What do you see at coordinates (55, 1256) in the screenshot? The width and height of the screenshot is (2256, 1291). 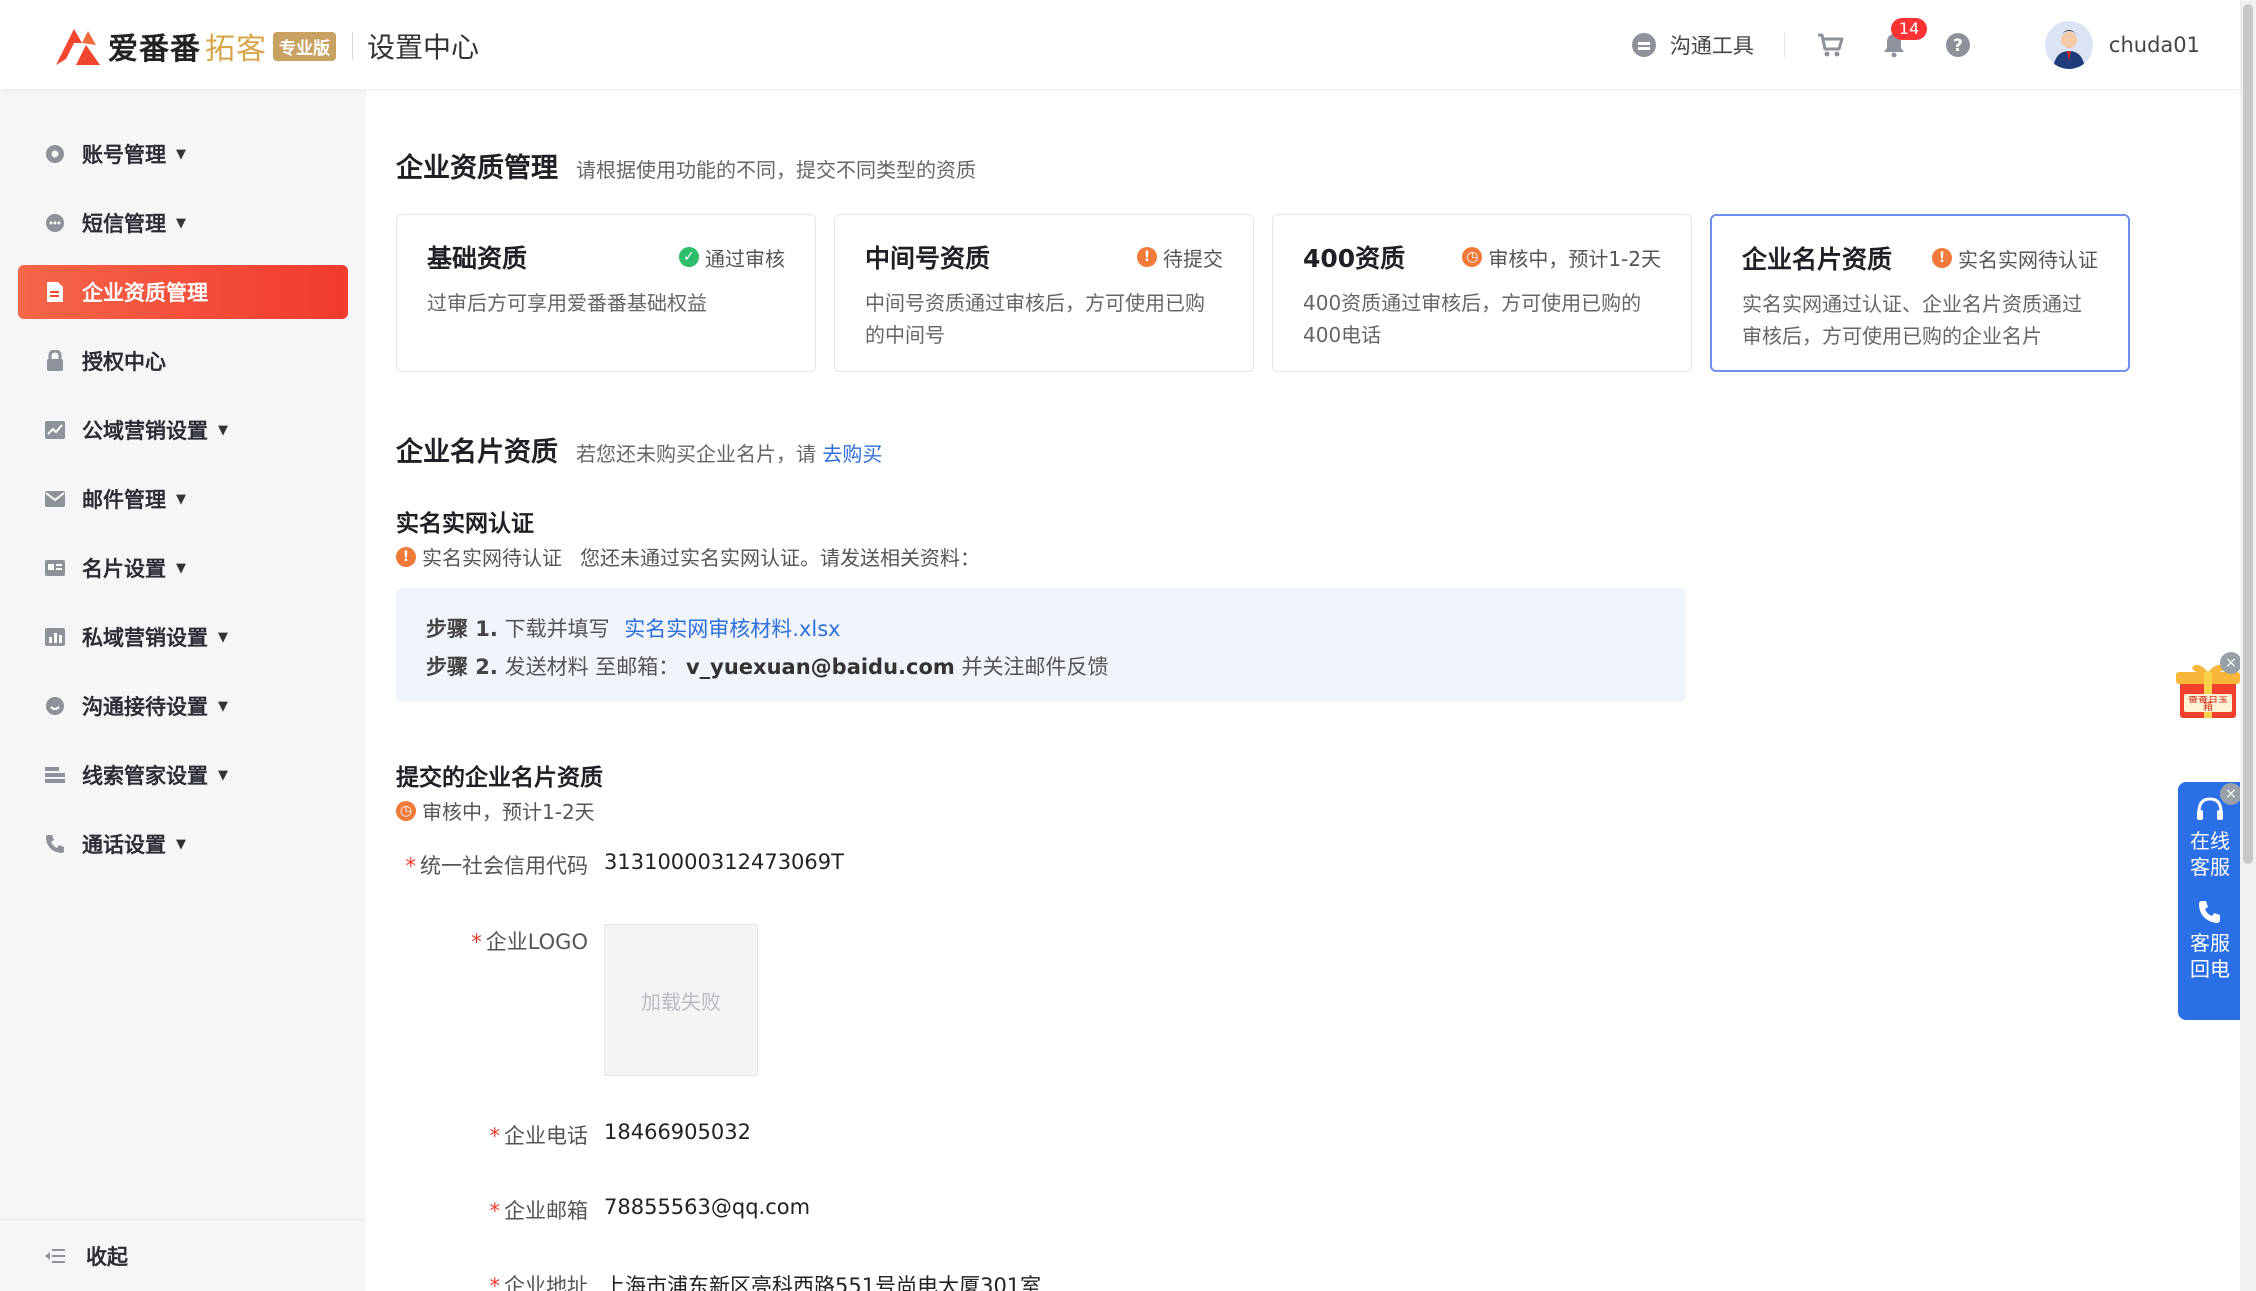 I see `collapse-icon` at bounding box center [55, 1256].